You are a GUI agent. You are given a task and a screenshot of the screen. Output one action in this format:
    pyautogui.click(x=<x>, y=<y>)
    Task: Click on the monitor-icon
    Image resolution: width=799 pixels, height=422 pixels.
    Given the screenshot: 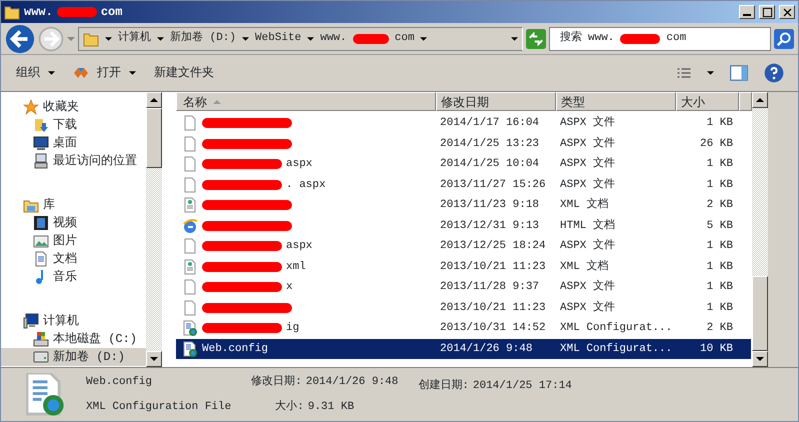 What is the action you would take?
    pyautogui.click(x=41, y=143)
    